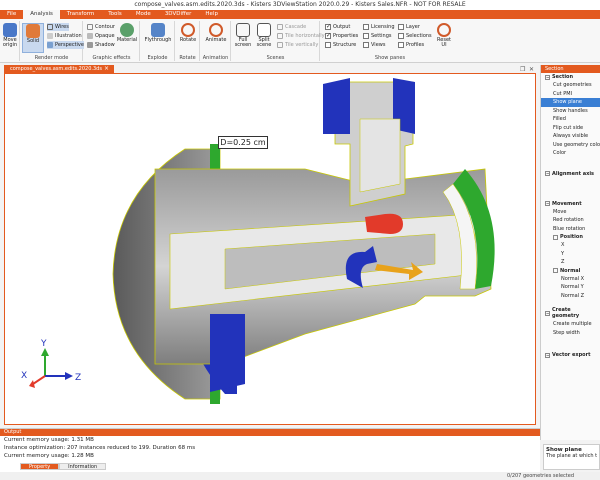 The height and width of the screenshot is (480, 600). Describe the element at coordinates (570, 287) in the screenshot. I see `prop-normal-y: Normal Y` at that location.